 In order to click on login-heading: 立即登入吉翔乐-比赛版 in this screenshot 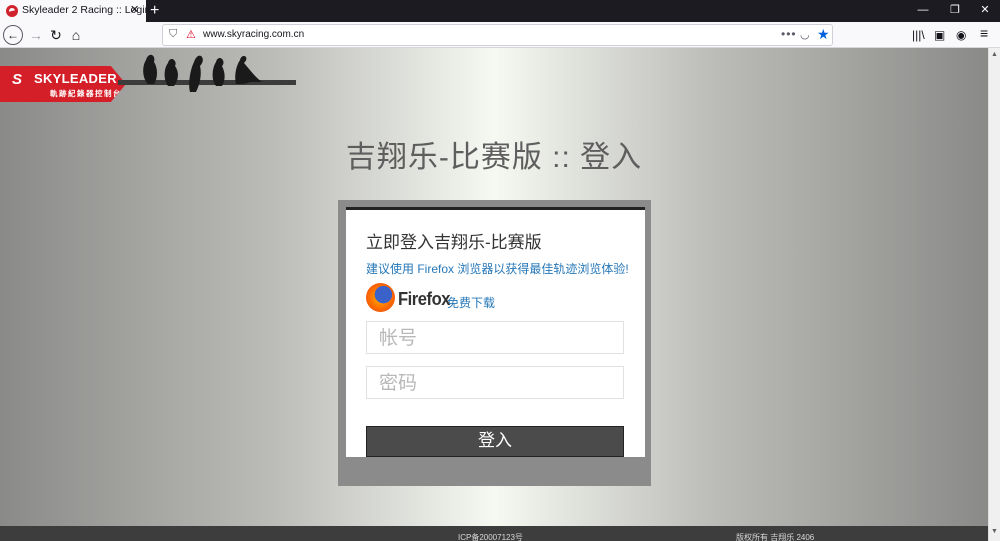, I will do `click(454, 242)`.